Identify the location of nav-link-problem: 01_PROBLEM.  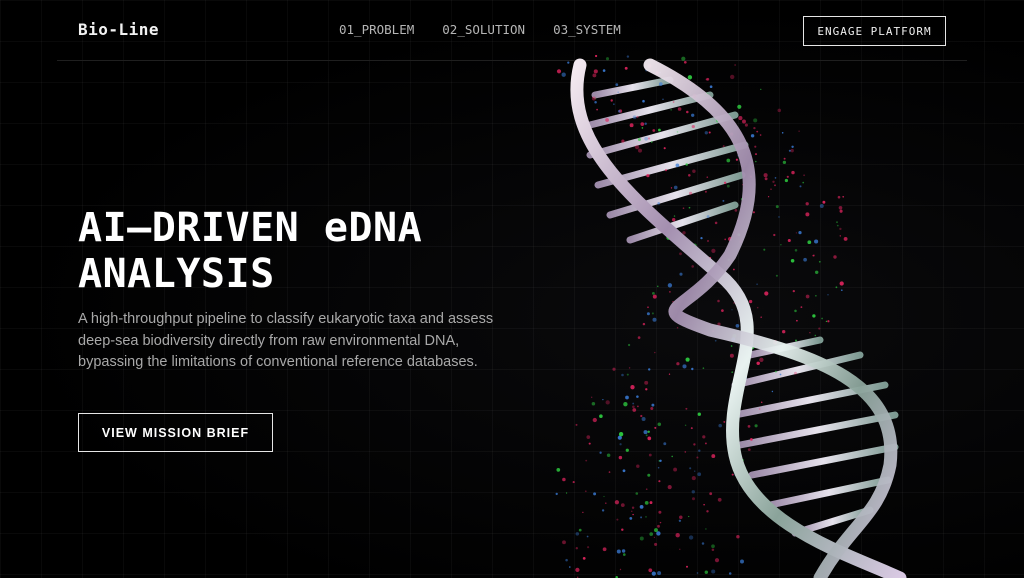
(376, 29).